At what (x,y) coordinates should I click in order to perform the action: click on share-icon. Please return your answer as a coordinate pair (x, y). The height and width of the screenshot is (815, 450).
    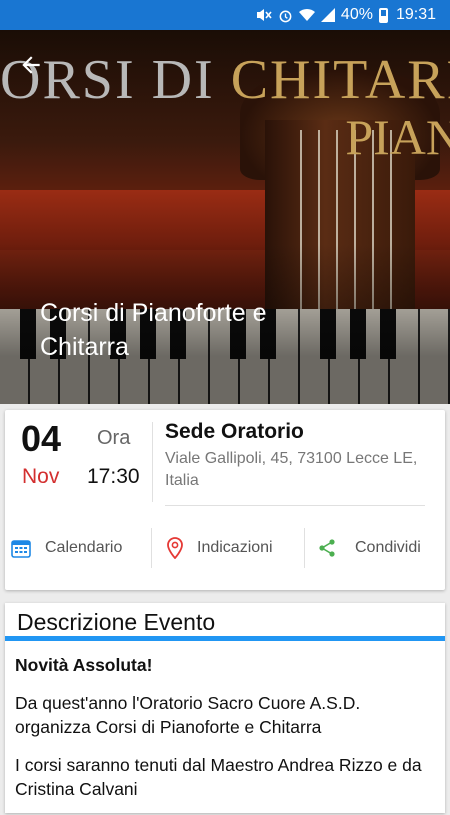
    Looking at the image, I should click on (327, 548).